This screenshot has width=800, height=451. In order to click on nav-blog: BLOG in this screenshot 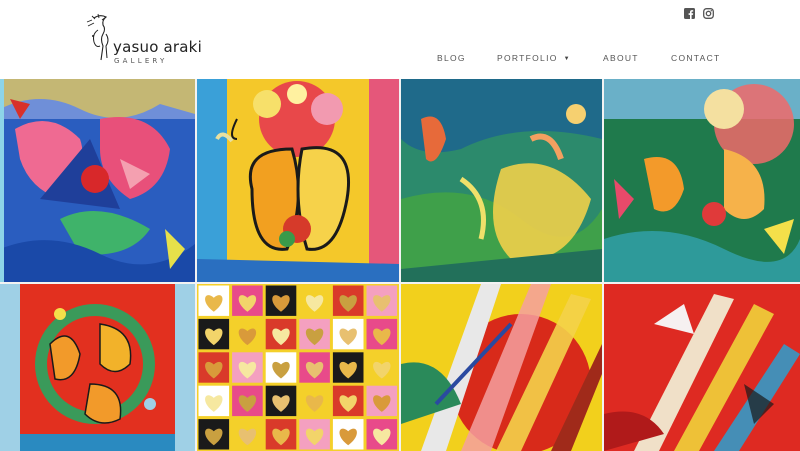, I will do `click(451, 58)`.